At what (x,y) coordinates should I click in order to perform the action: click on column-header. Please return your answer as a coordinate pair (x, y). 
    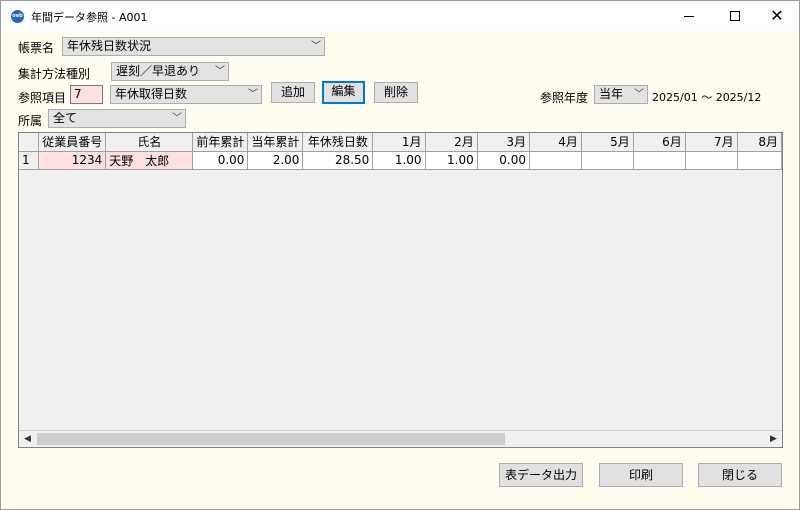
    Looking at the image, I should click on (29, 142).